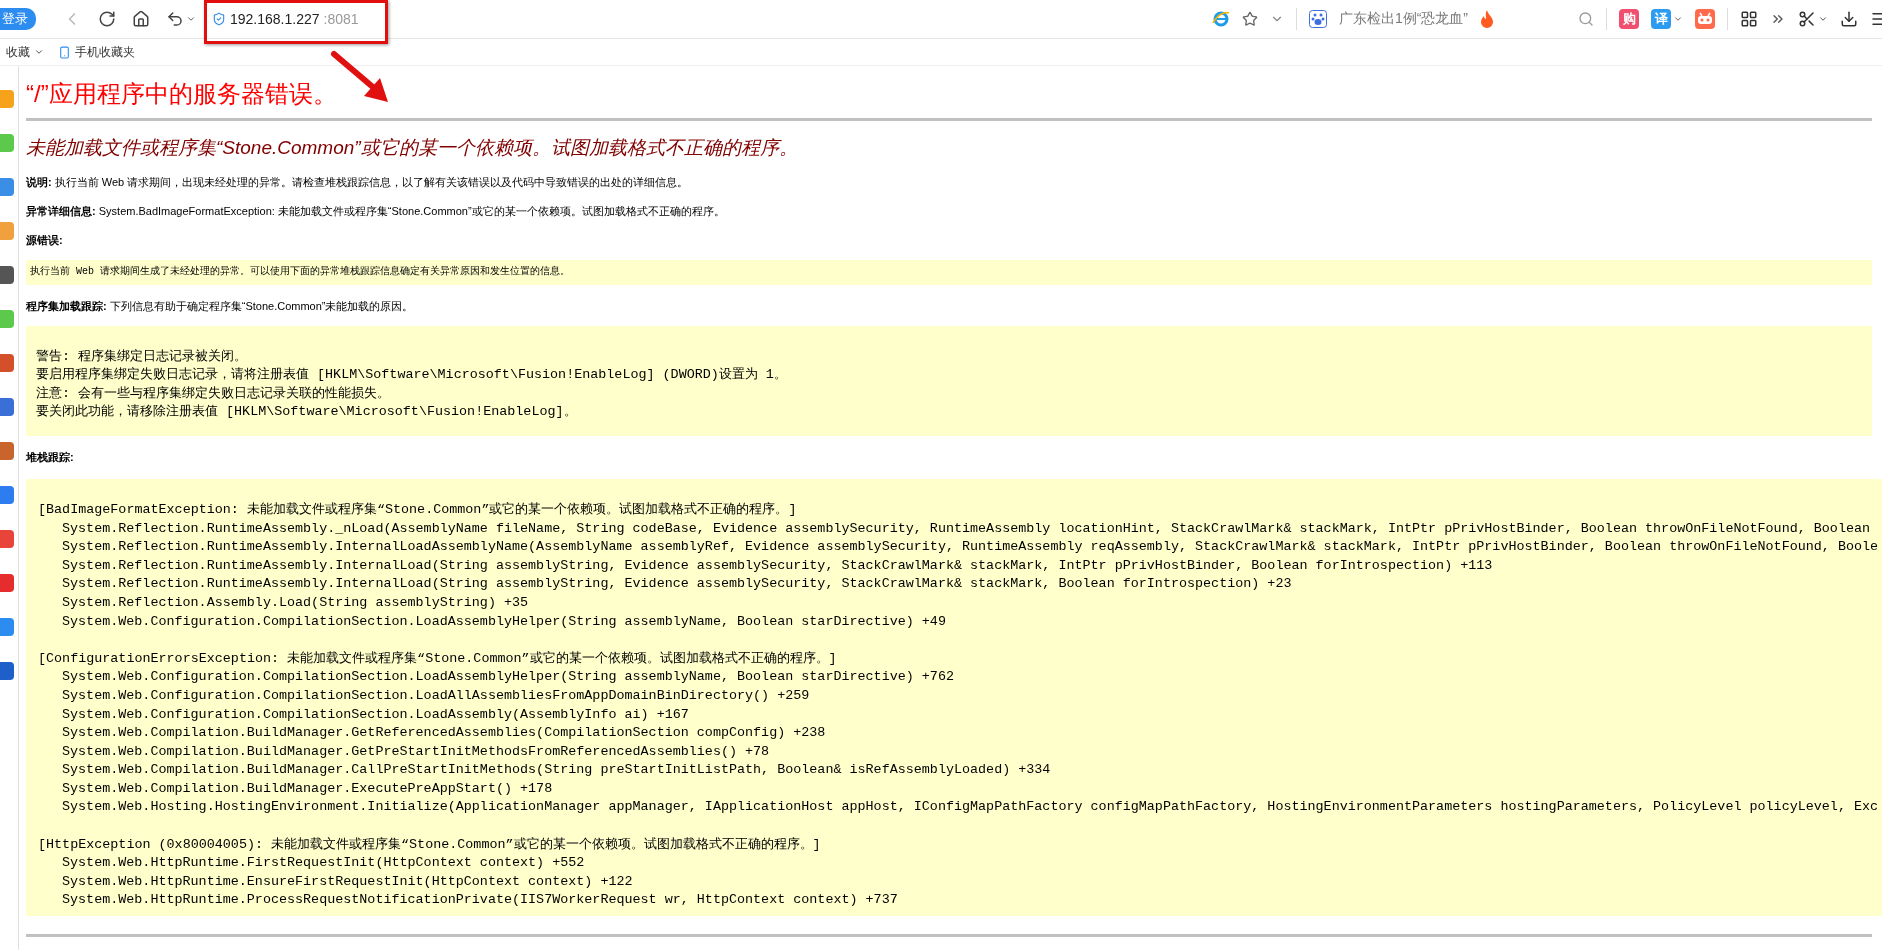  Describe the element at coordinates (61, 211) in the screenshot. I see `field-label: 异常详细信息:` at that location.